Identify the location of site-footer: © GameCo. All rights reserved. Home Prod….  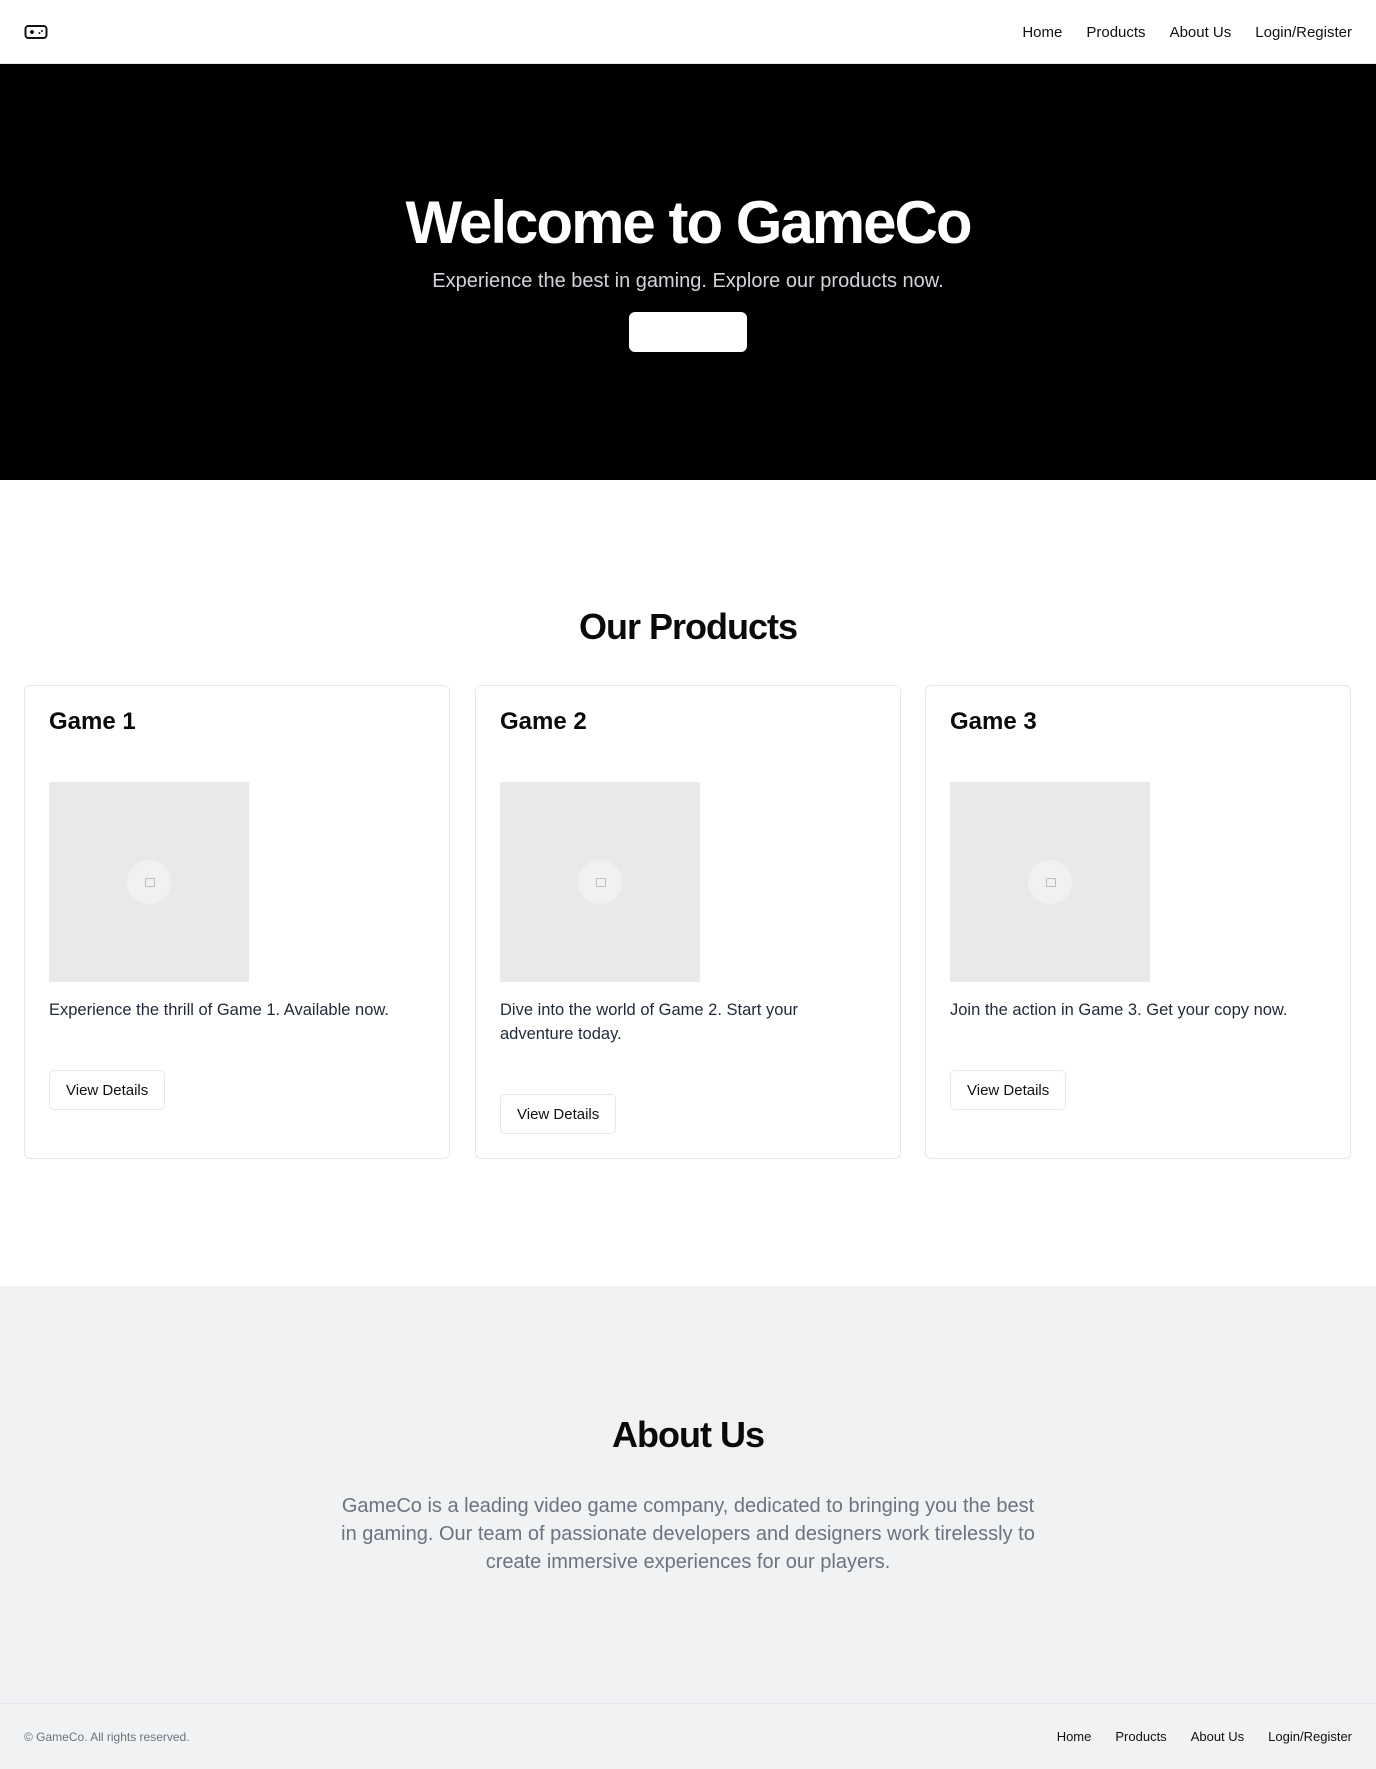
(688, 1736).